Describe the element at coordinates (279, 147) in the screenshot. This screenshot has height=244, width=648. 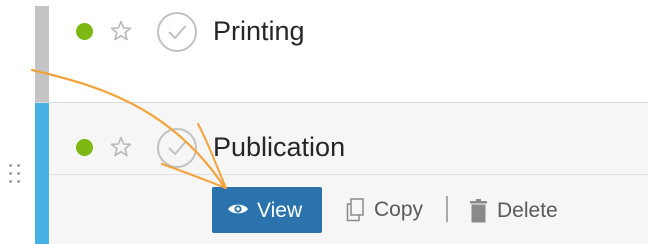
I see `task-title: Publication` at that location.